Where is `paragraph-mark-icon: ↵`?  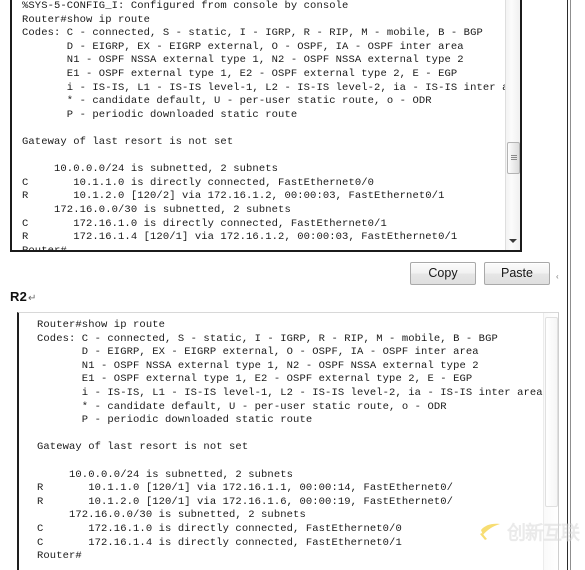 paragraph-mark-icon: ↵ is located at coordinates (32, 298).